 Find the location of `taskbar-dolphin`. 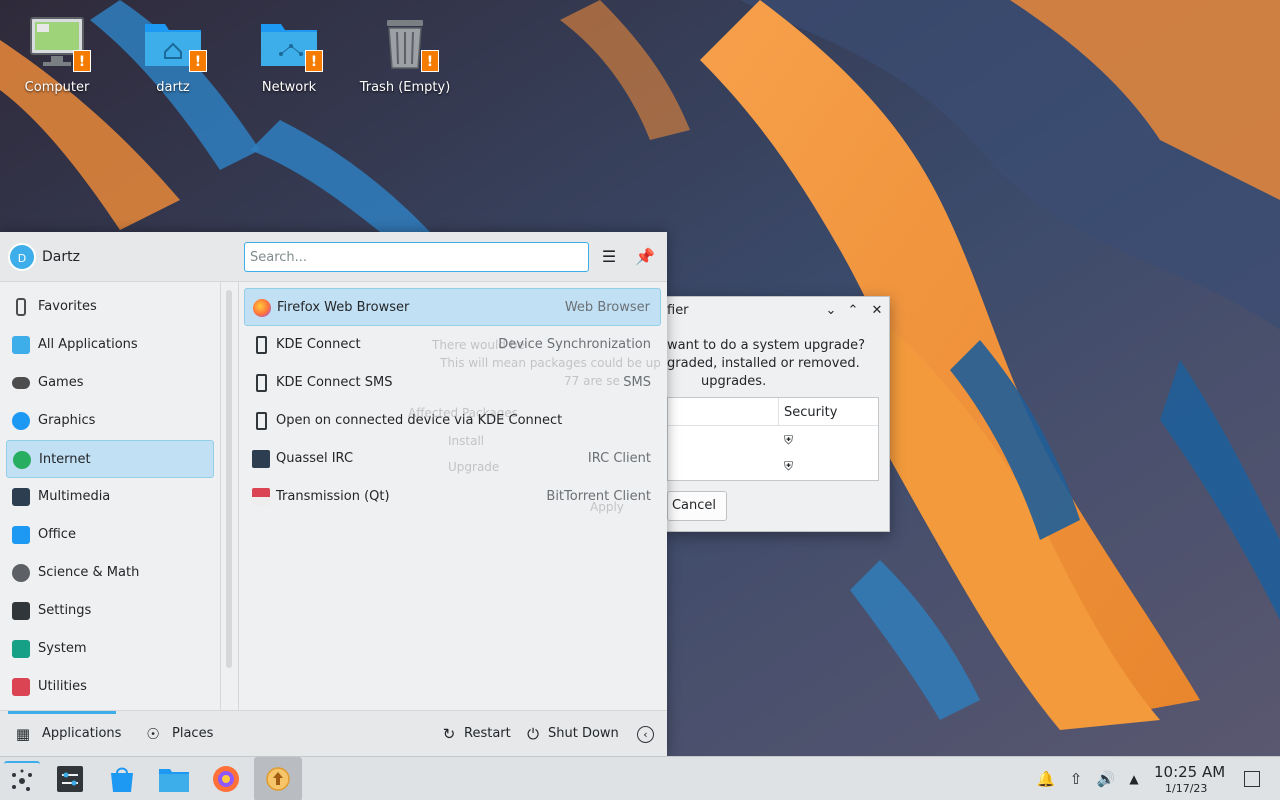

taskbar-dolphin is located at coordinates (174, 779).